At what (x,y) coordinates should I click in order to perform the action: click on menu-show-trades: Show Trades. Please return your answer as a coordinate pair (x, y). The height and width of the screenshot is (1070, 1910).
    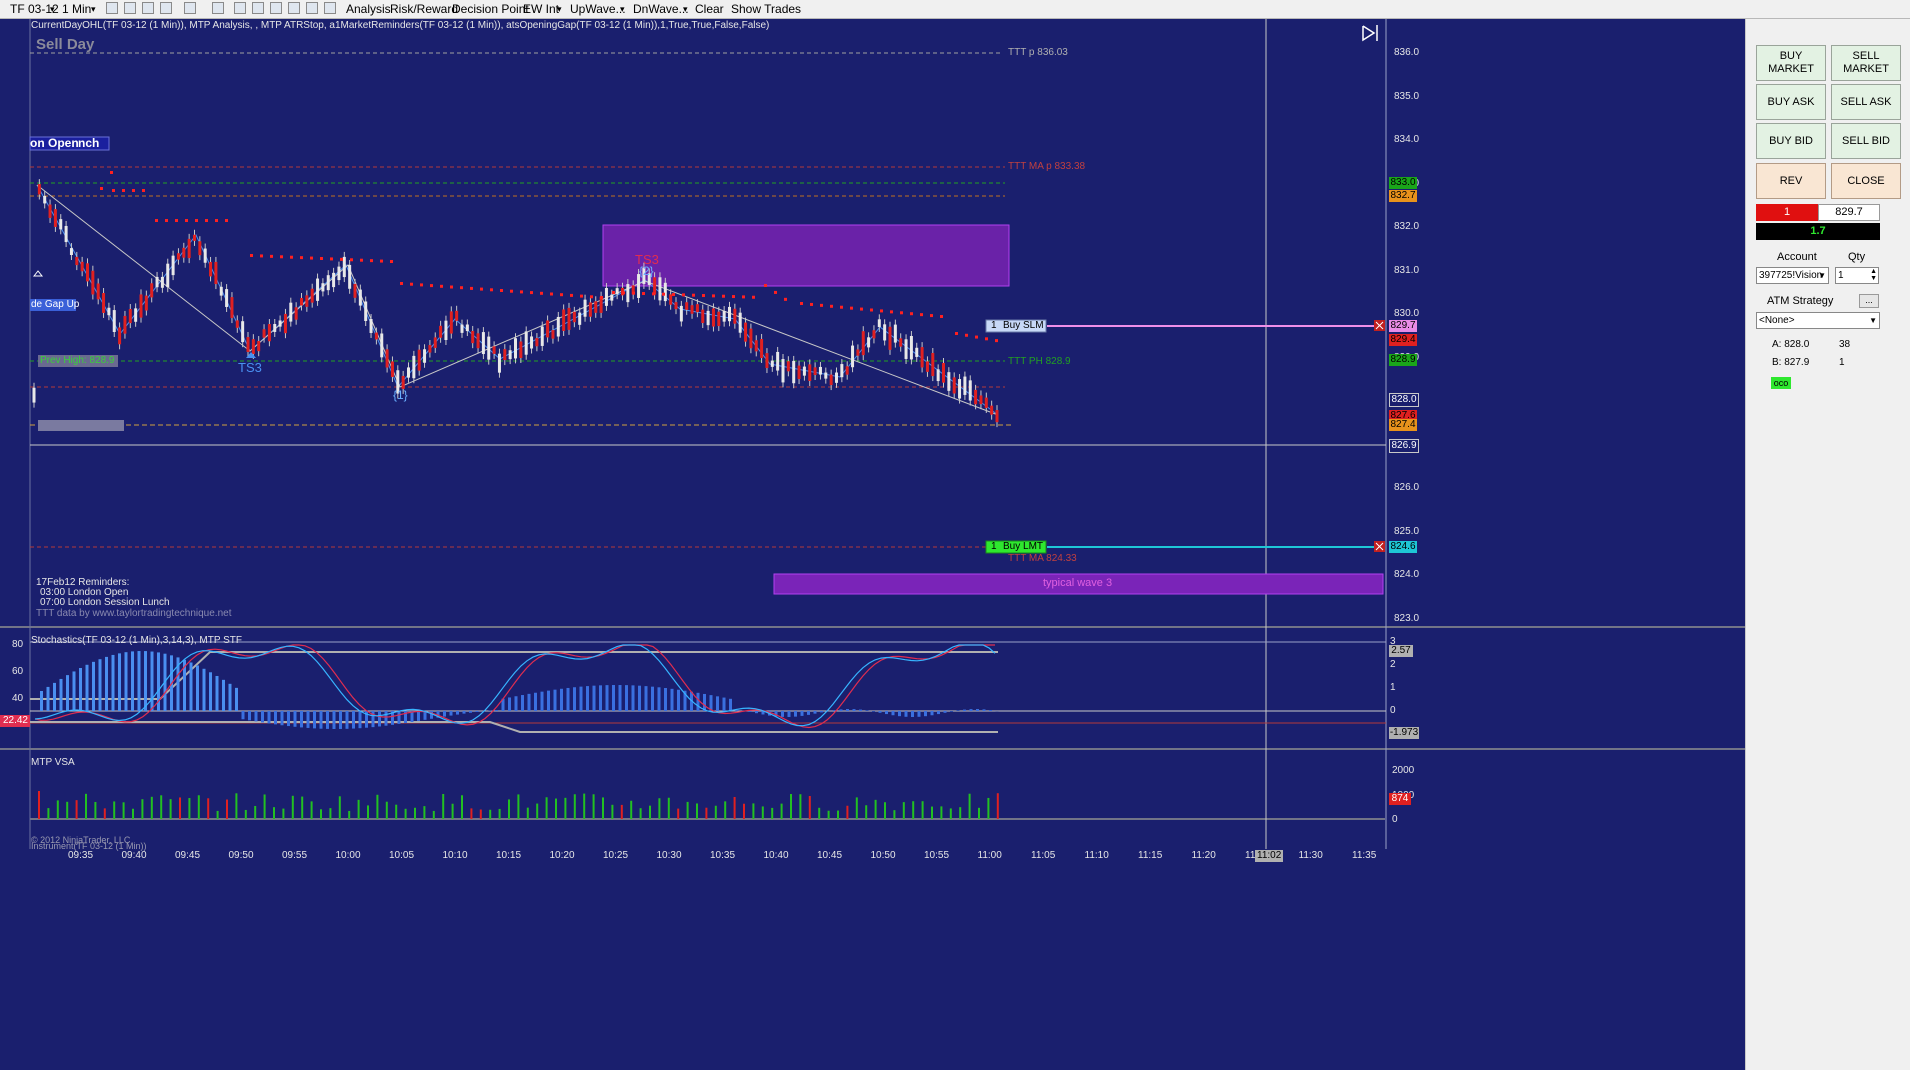
    Looking at the image, I should click on (766, 9).